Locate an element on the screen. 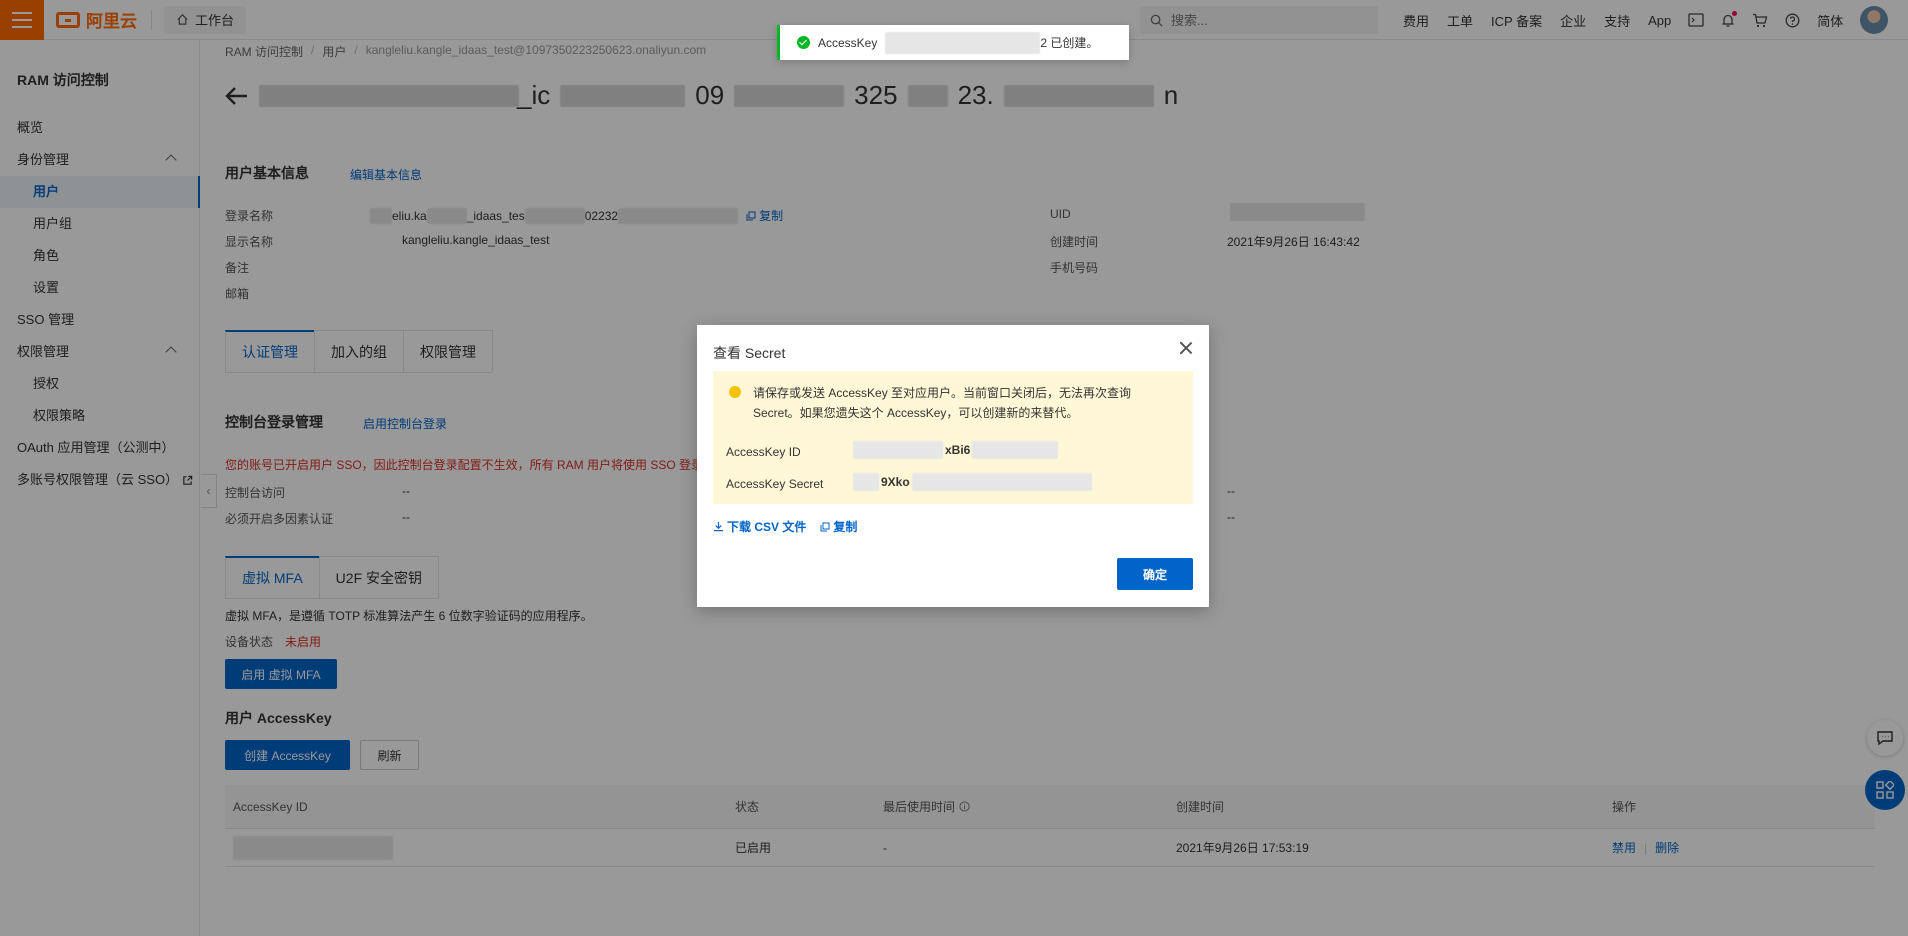 The width and height of the screenshot is (1908, 936). accesskey-secret-value: 9Xko is located at coordinates (972, 482).